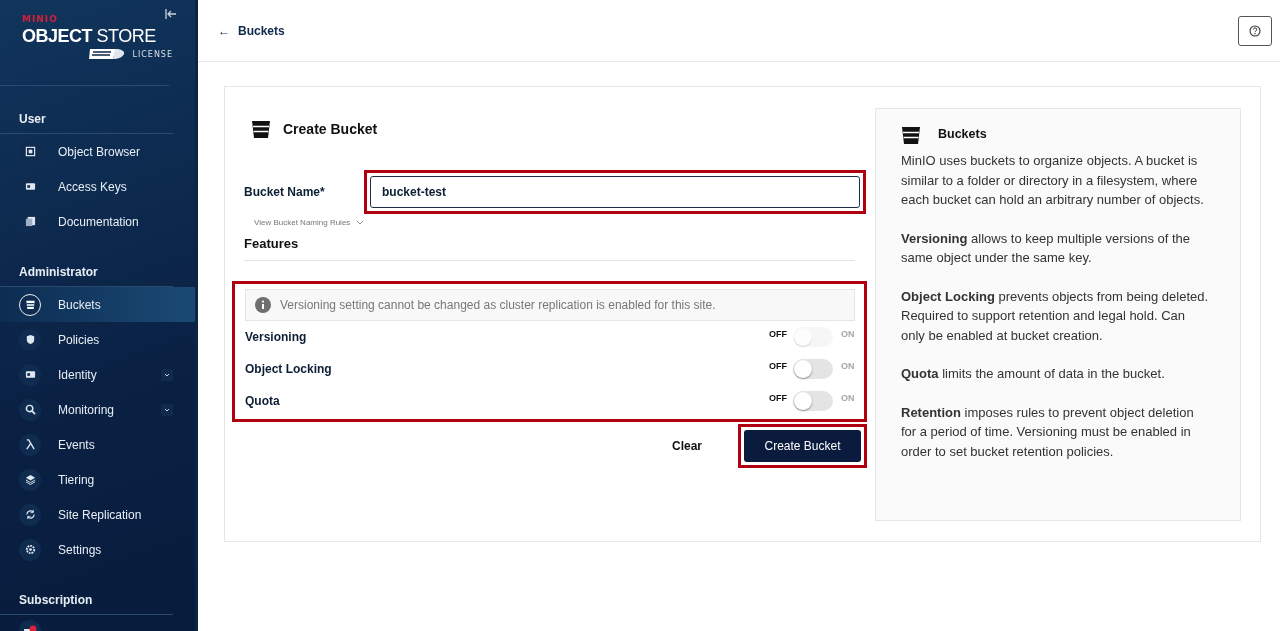 This screenshot has width=1280, height=631. What do you see at coordinates (97, 151) in the screenshot?
I see `nav-item: Object Browser` at bounding box center [97, 151].